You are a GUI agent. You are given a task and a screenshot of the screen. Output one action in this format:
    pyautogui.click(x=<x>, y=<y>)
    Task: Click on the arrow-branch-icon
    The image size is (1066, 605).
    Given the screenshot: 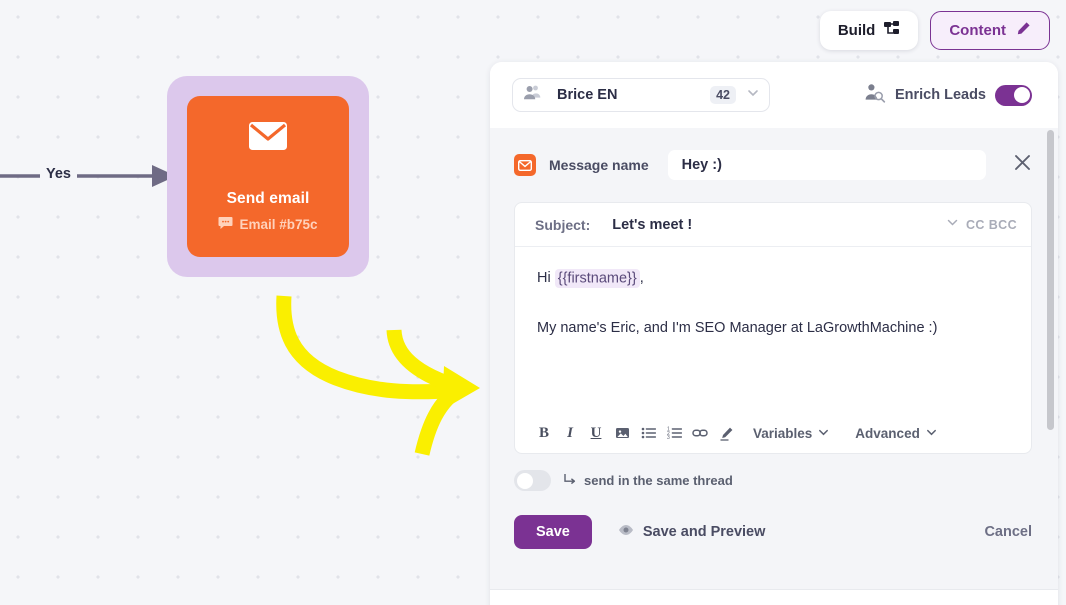 What is the action you would take?
    pyautogui.click(x=569, y=481)
    